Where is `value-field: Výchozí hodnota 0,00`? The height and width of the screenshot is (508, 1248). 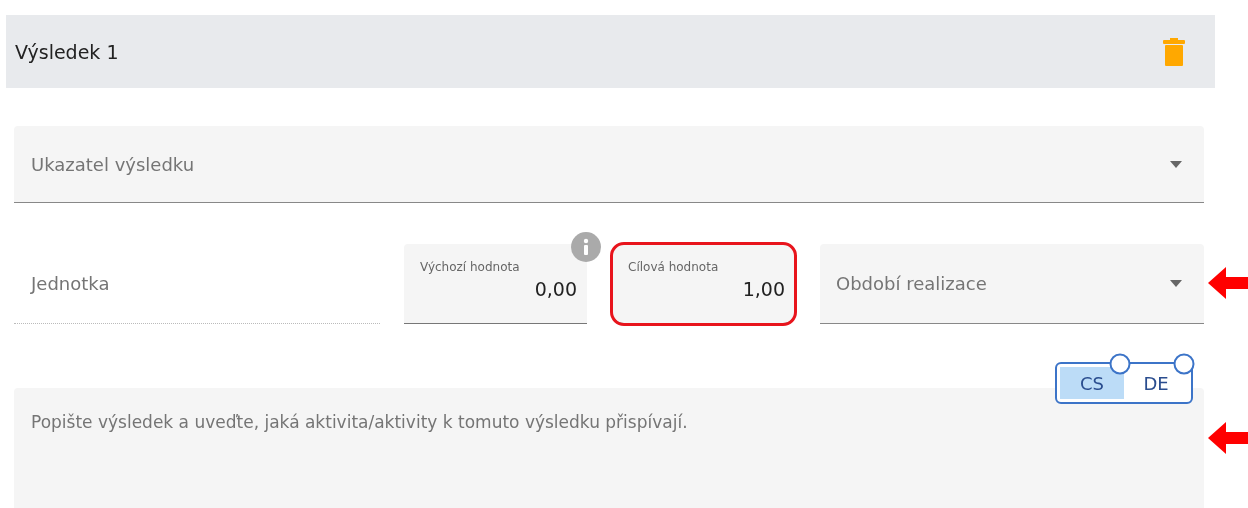
value-field: Výchozí hodnota 0,00 is located at coordinates (495, 284).